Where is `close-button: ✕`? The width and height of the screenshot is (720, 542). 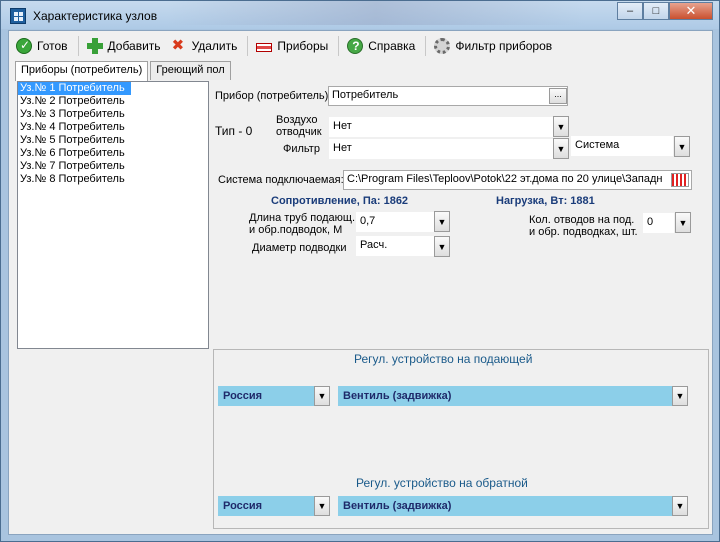
close-button: ✕ is located at coordinates (691, 11).